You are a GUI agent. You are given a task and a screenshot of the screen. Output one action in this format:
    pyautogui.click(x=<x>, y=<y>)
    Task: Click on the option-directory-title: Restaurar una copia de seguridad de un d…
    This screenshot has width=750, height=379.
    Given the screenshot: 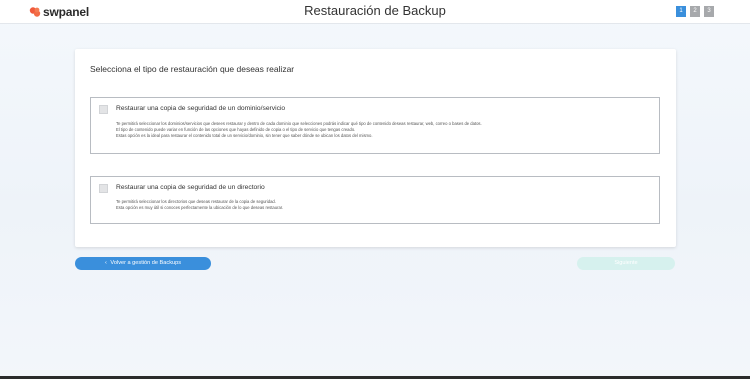 What is the action you would take?
    pyautogui.click(x=190, y=187)
    